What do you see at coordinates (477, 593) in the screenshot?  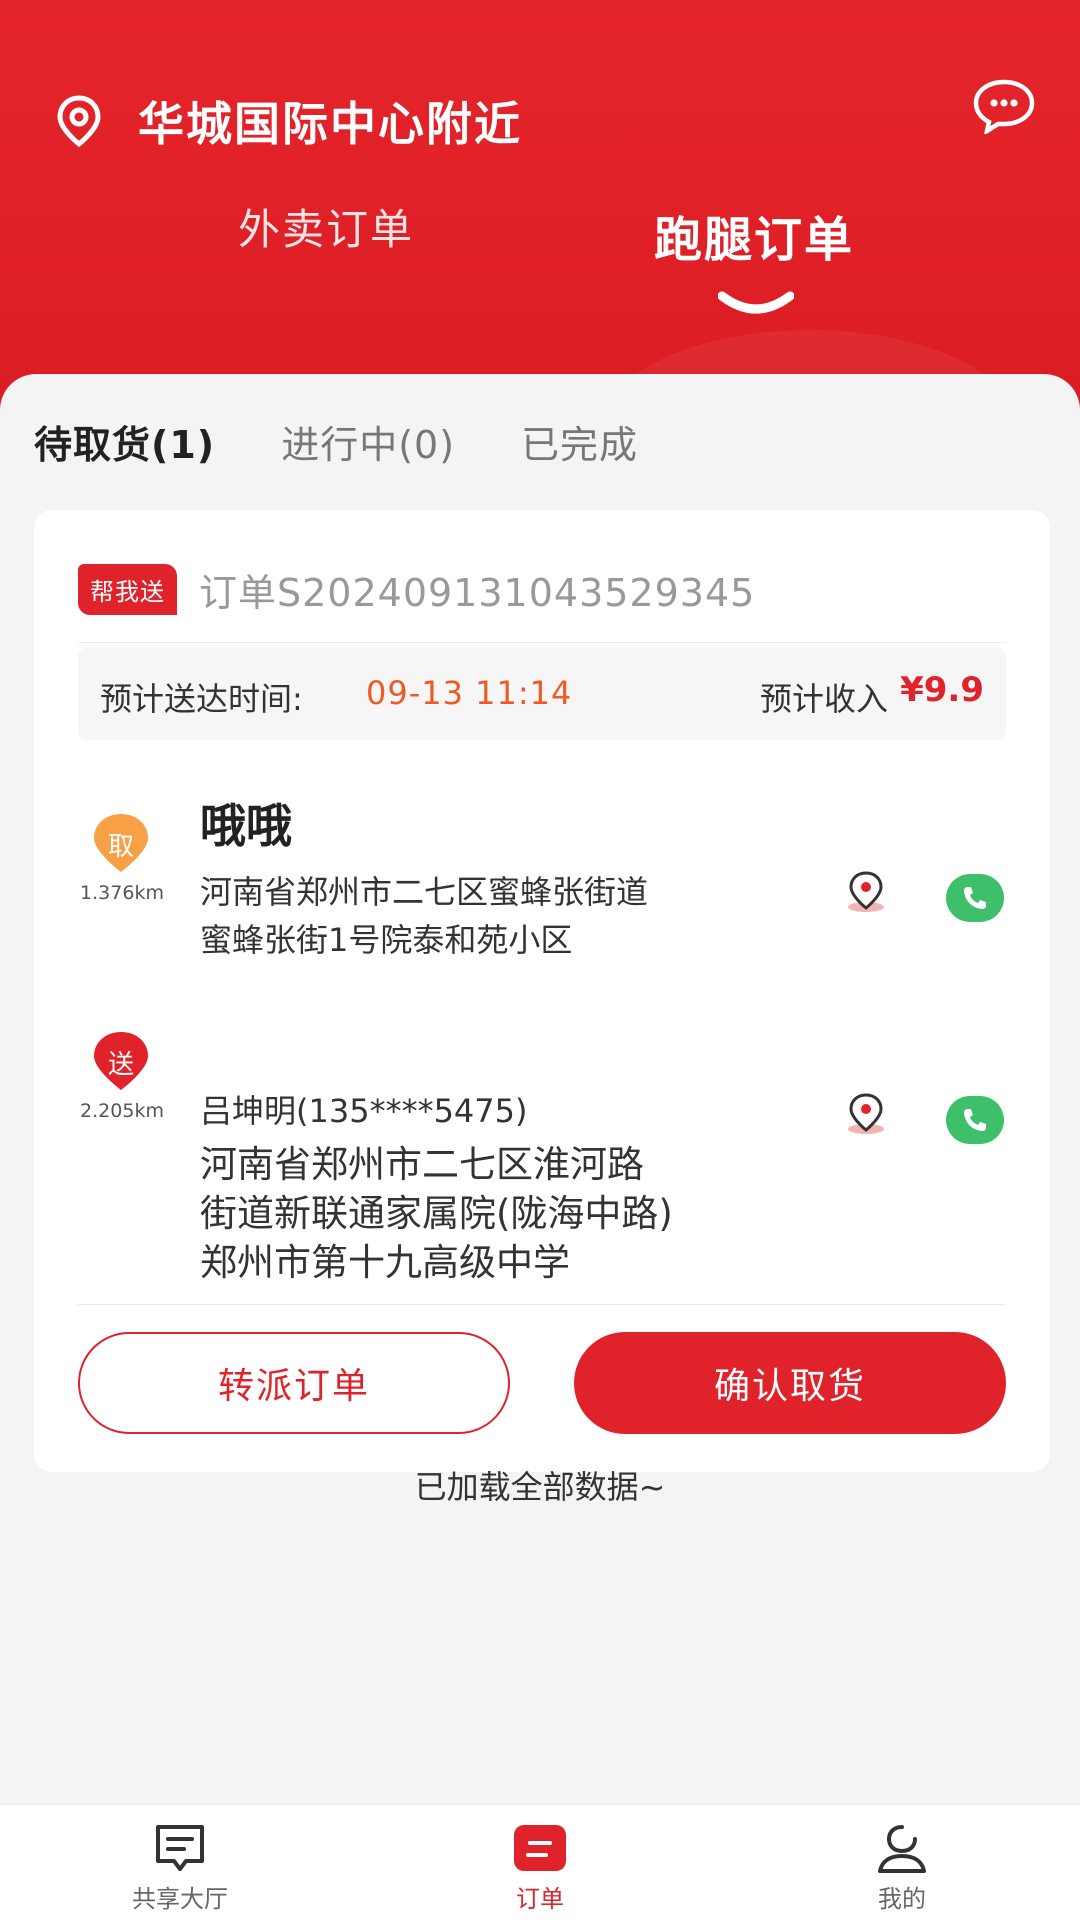 I see `order-number: 订单S202409131043529345` at bounding box center [477, 593].